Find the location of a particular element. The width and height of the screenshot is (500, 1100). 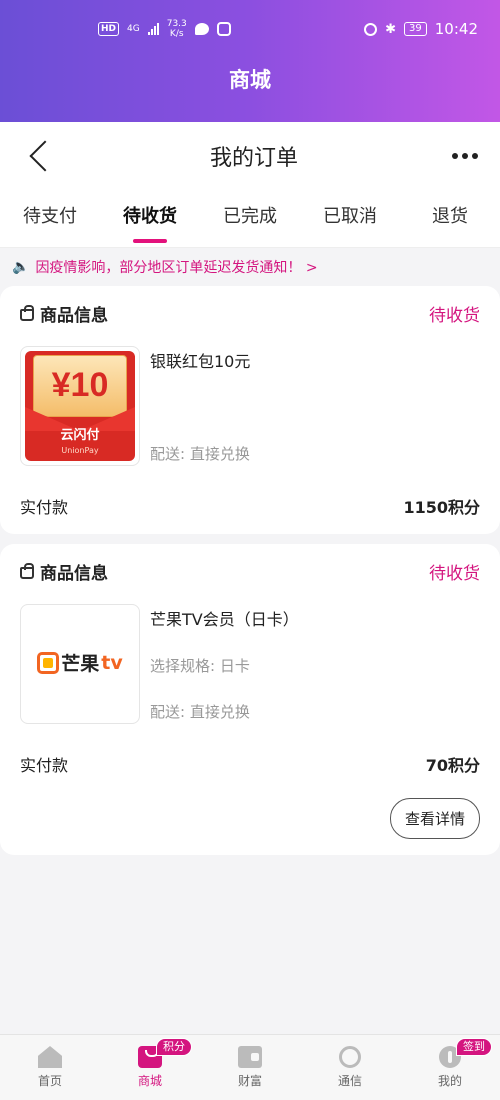

bottom-nav-wealth: 财富 is located at coordinates (250, 1067).